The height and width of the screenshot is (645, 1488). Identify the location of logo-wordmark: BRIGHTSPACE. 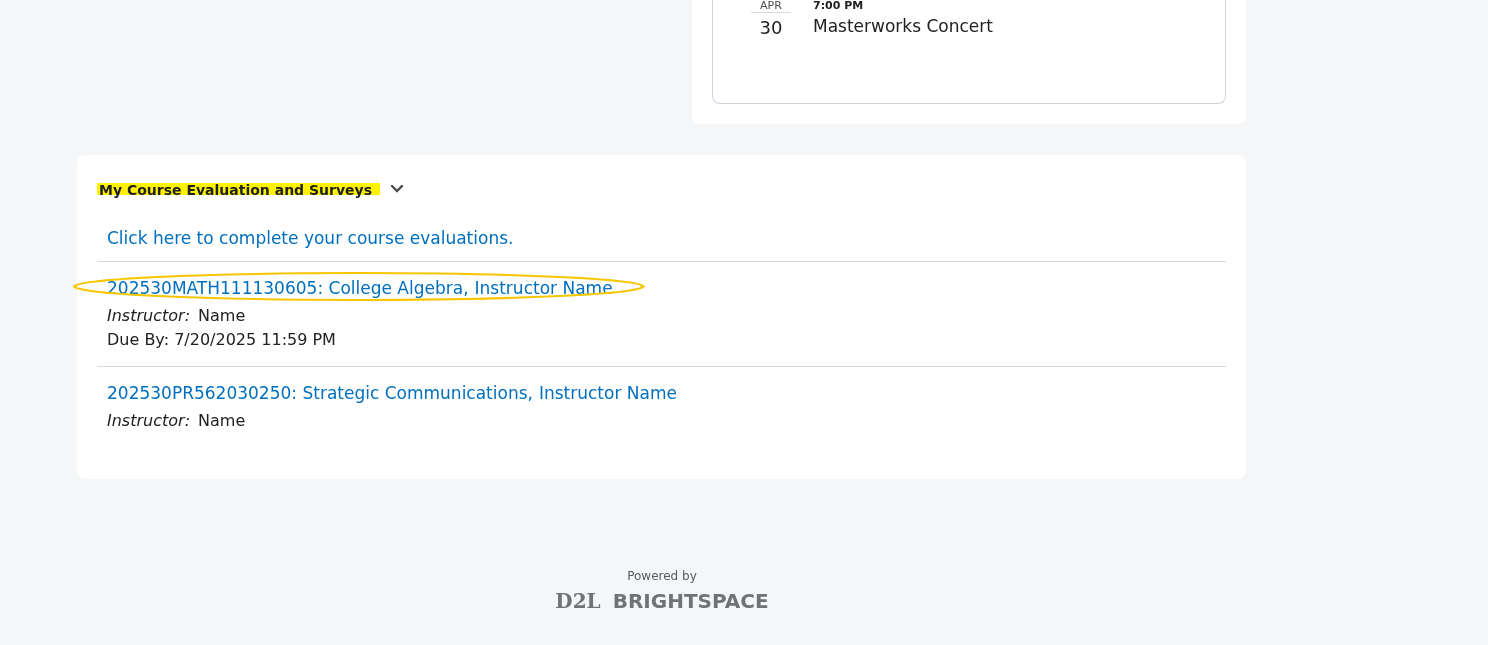
(690, 601).